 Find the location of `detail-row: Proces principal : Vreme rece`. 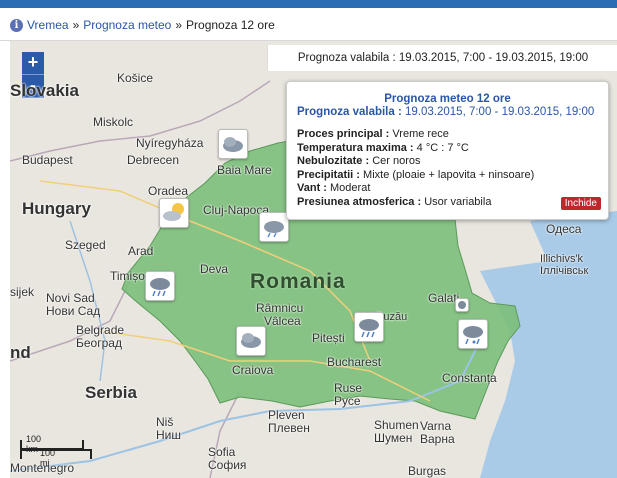

detail-row: Proces principal : Vreme rece is located at coordinates (452, 135).